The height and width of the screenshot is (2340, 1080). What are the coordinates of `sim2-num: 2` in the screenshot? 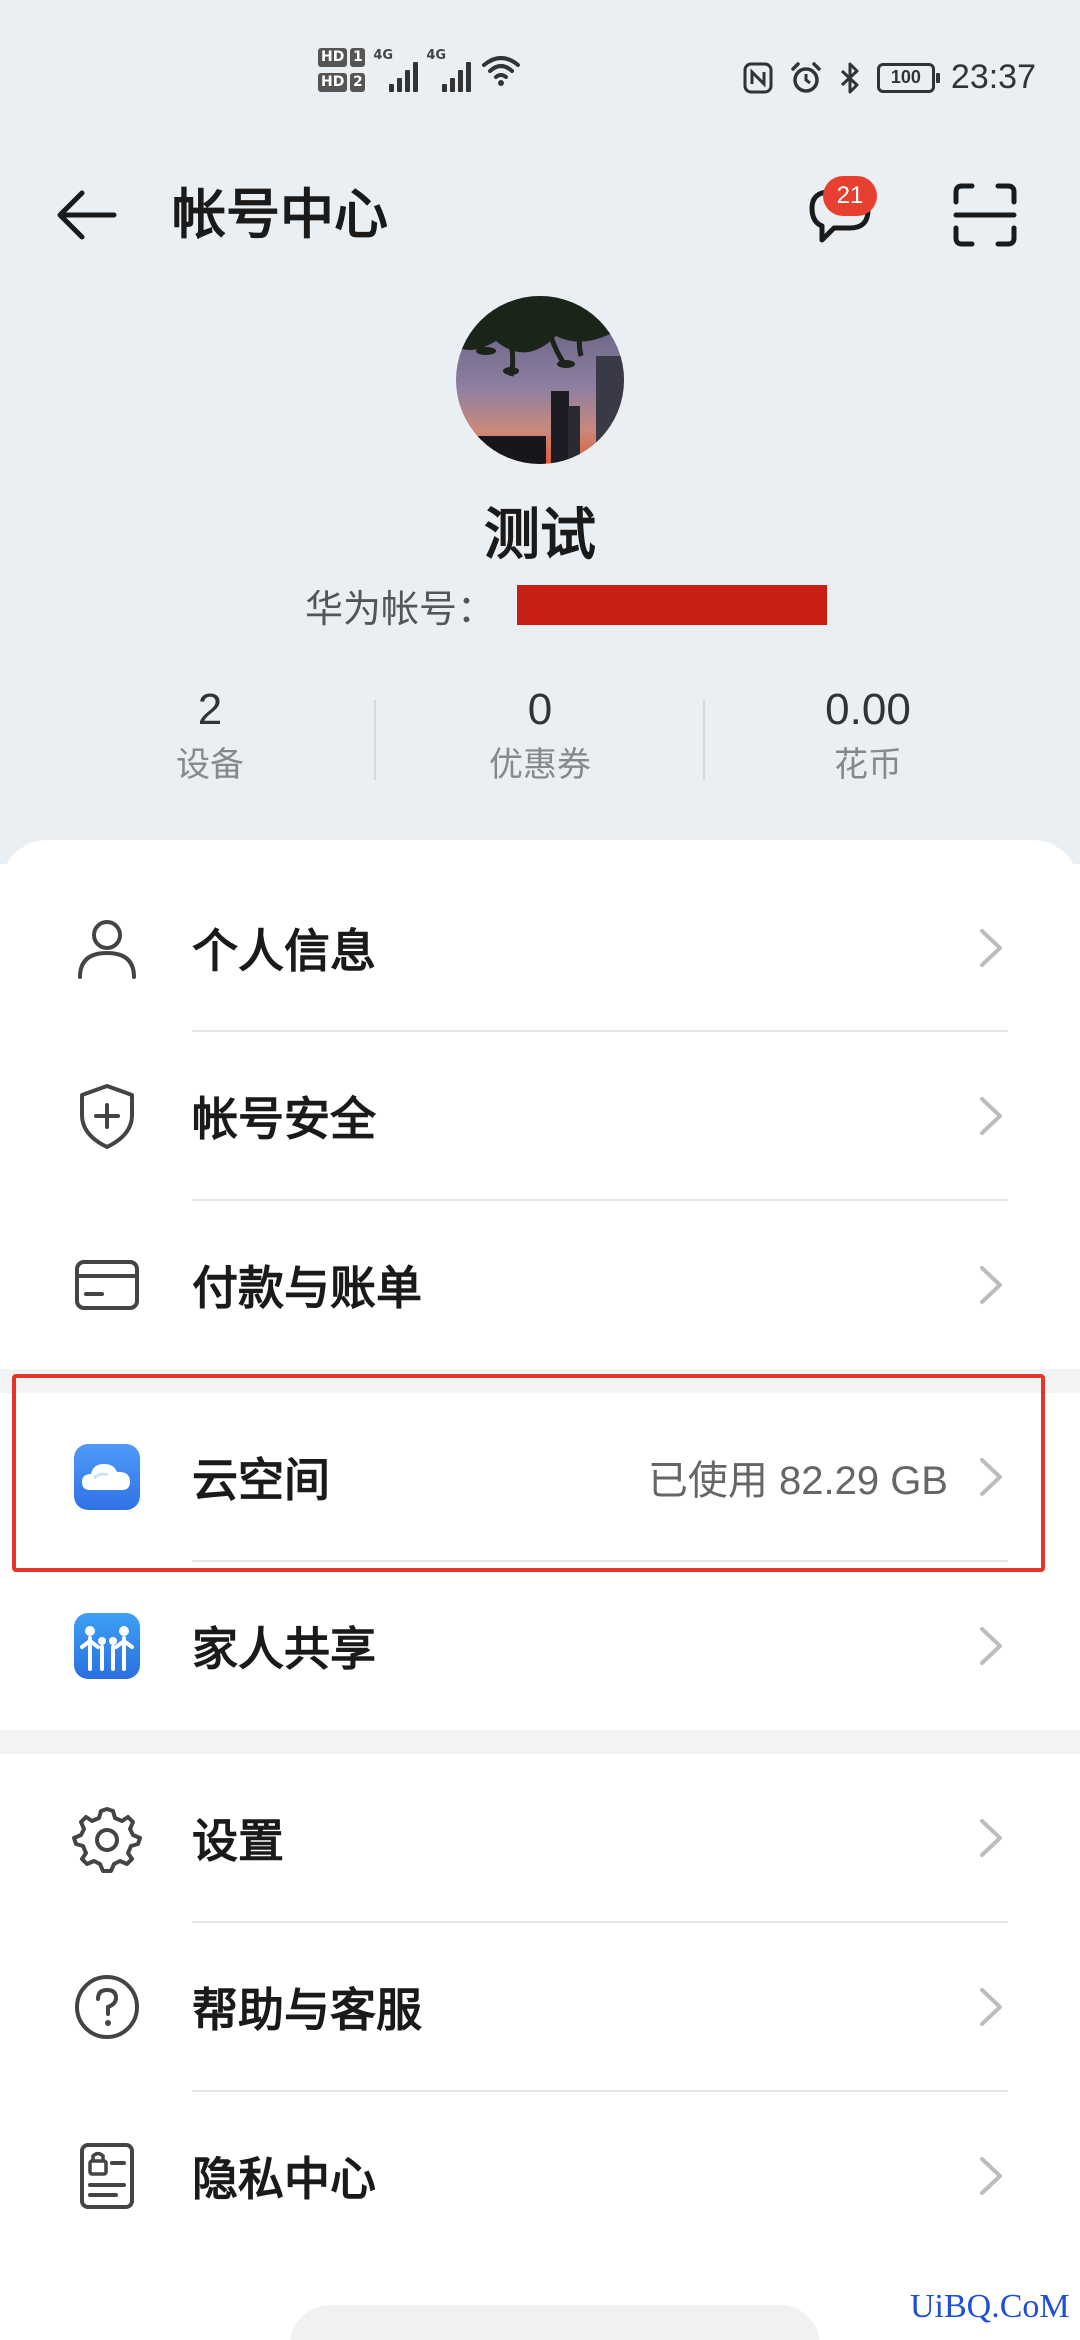 It's located at (358, 82).